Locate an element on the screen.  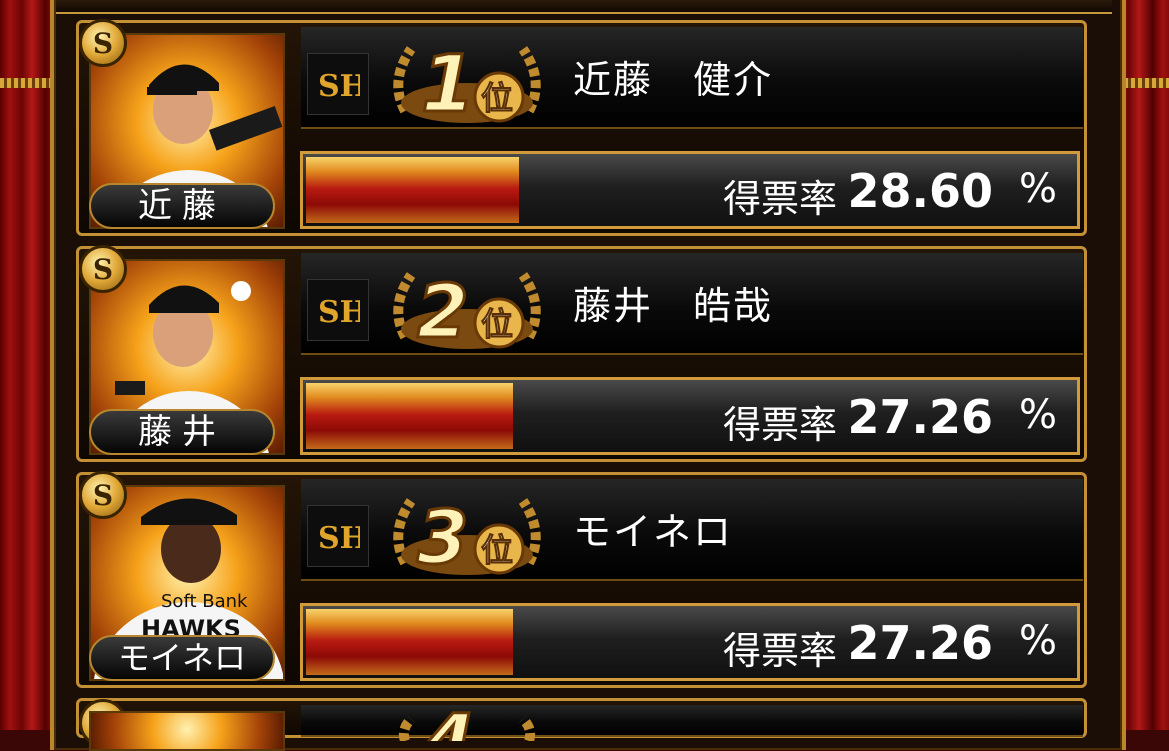
player-nameplate: 藤井 is located at coordinates (182, 432).